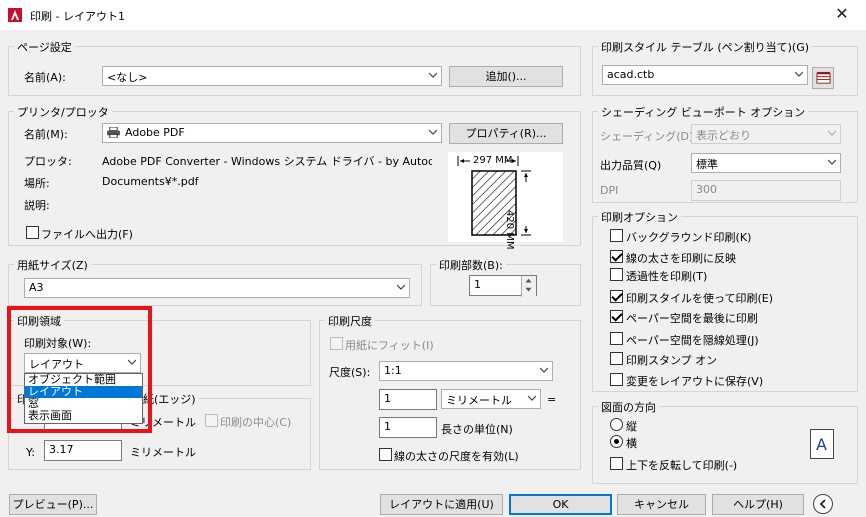  I want to click on paper-size-group-label: 用紙サイズ(Z), so click(52, 265).